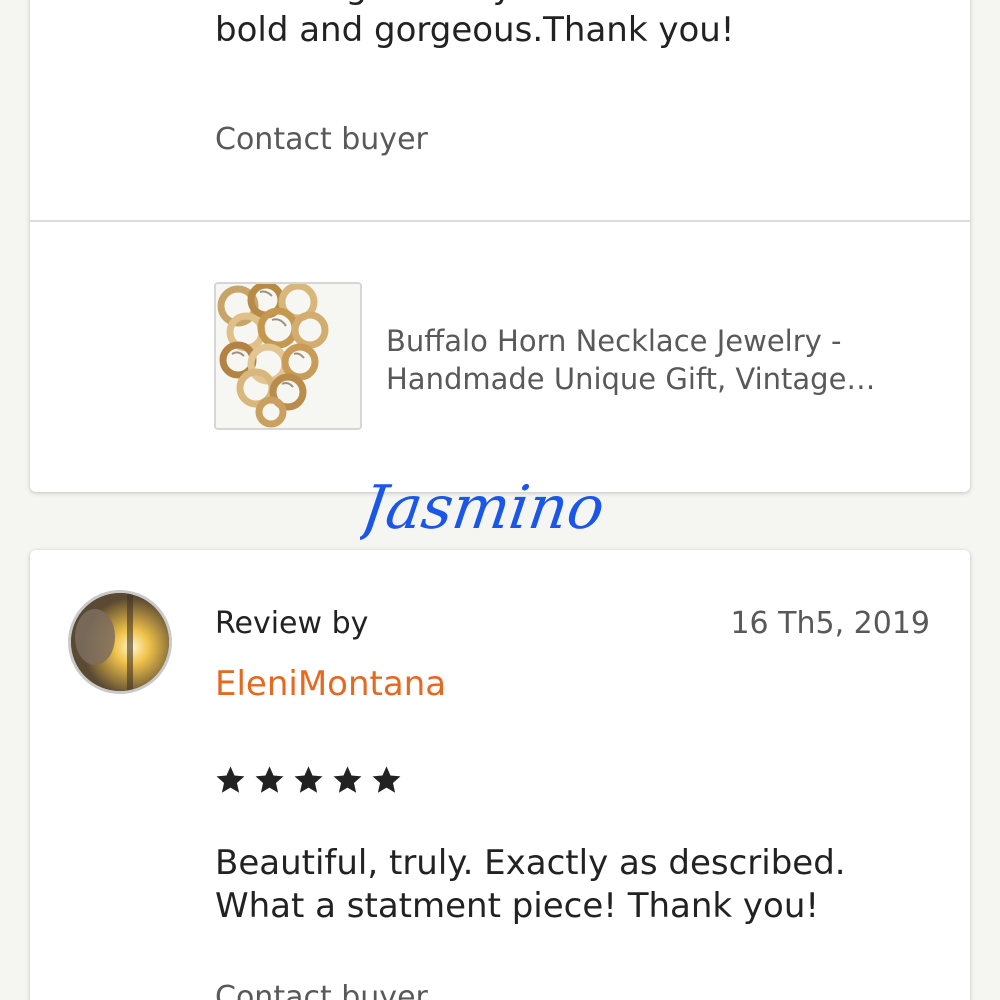 The width and height of the screenshot is (1000, 1000). I want to click on watermark-text: Jasmino, so click(484, 508).